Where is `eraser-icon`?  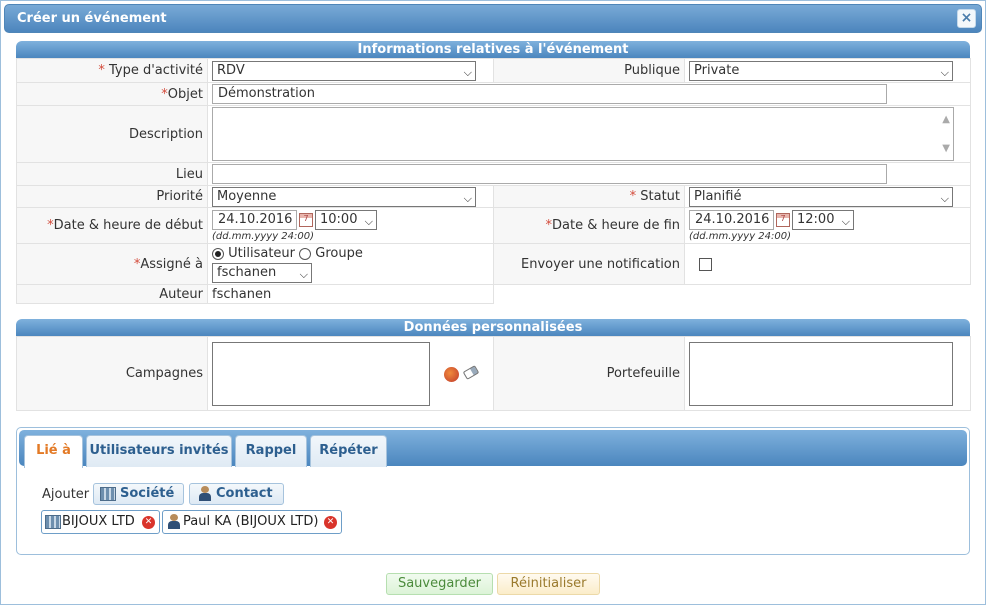
eraser-icon is located at coordinates (471, 372).